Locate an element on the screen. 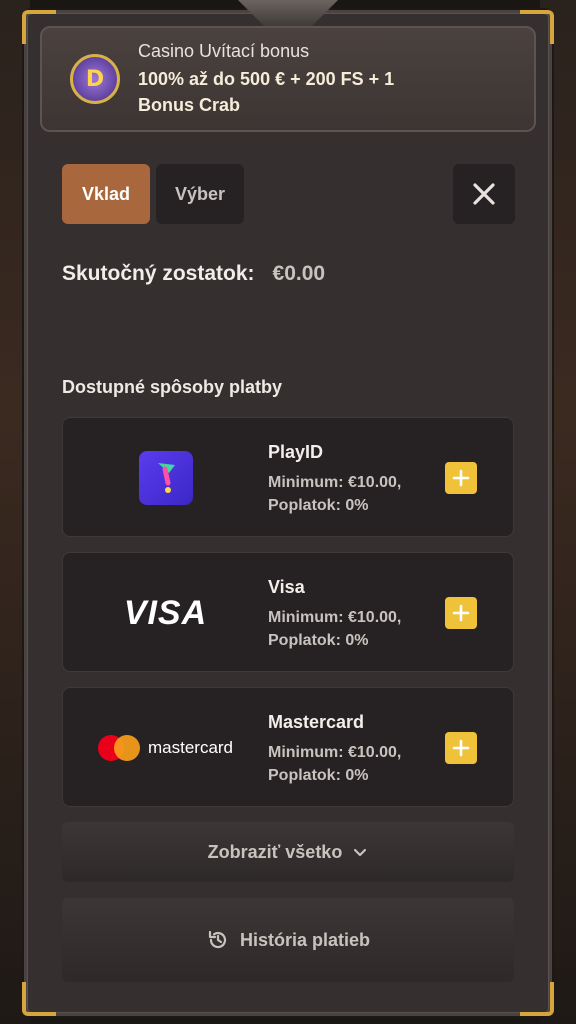  mastercard-logo: mastercard is located at coordinates (165, 748).